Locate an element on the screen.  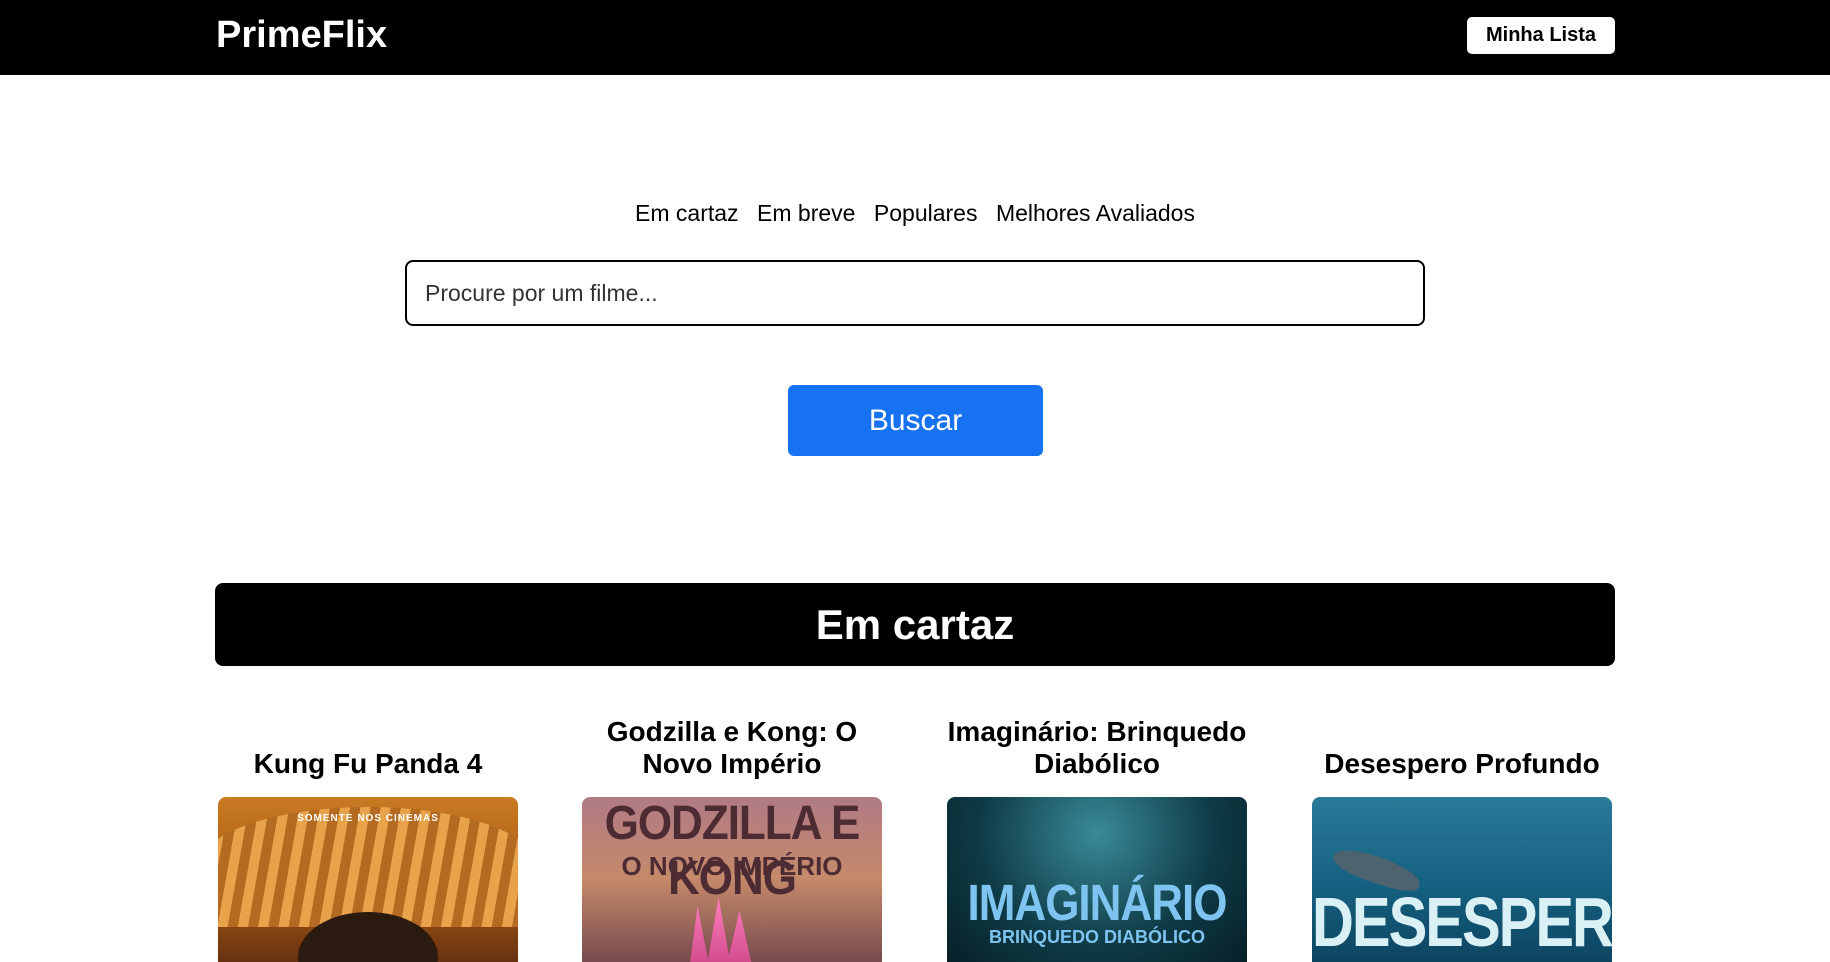
top-bar: PrimeFlix Minha Lista is located at coordinates (915, 37).